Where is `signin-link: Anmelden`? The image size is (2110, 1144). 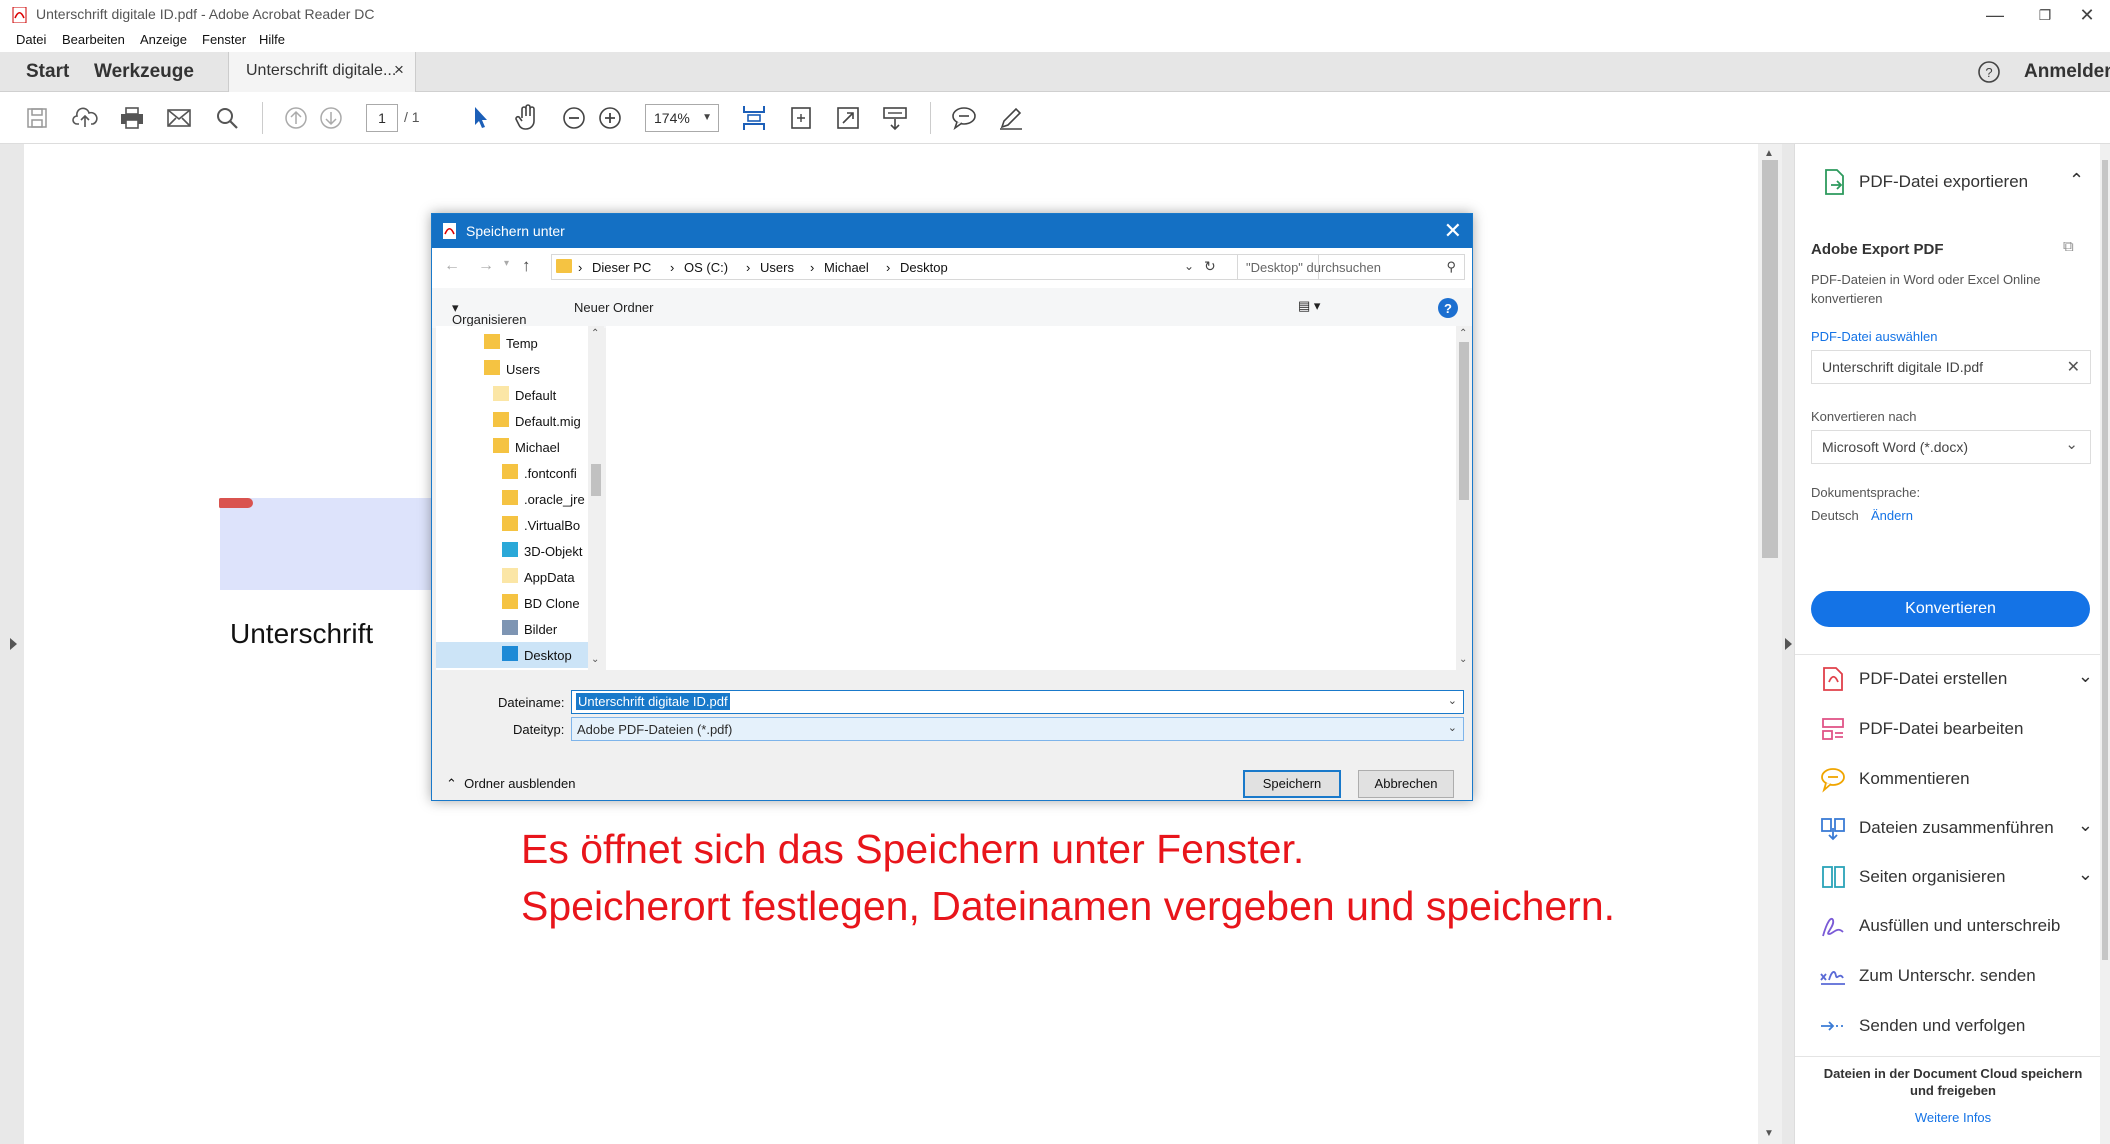
signin-link: Anmelden is located at coordinates (2067, 72).